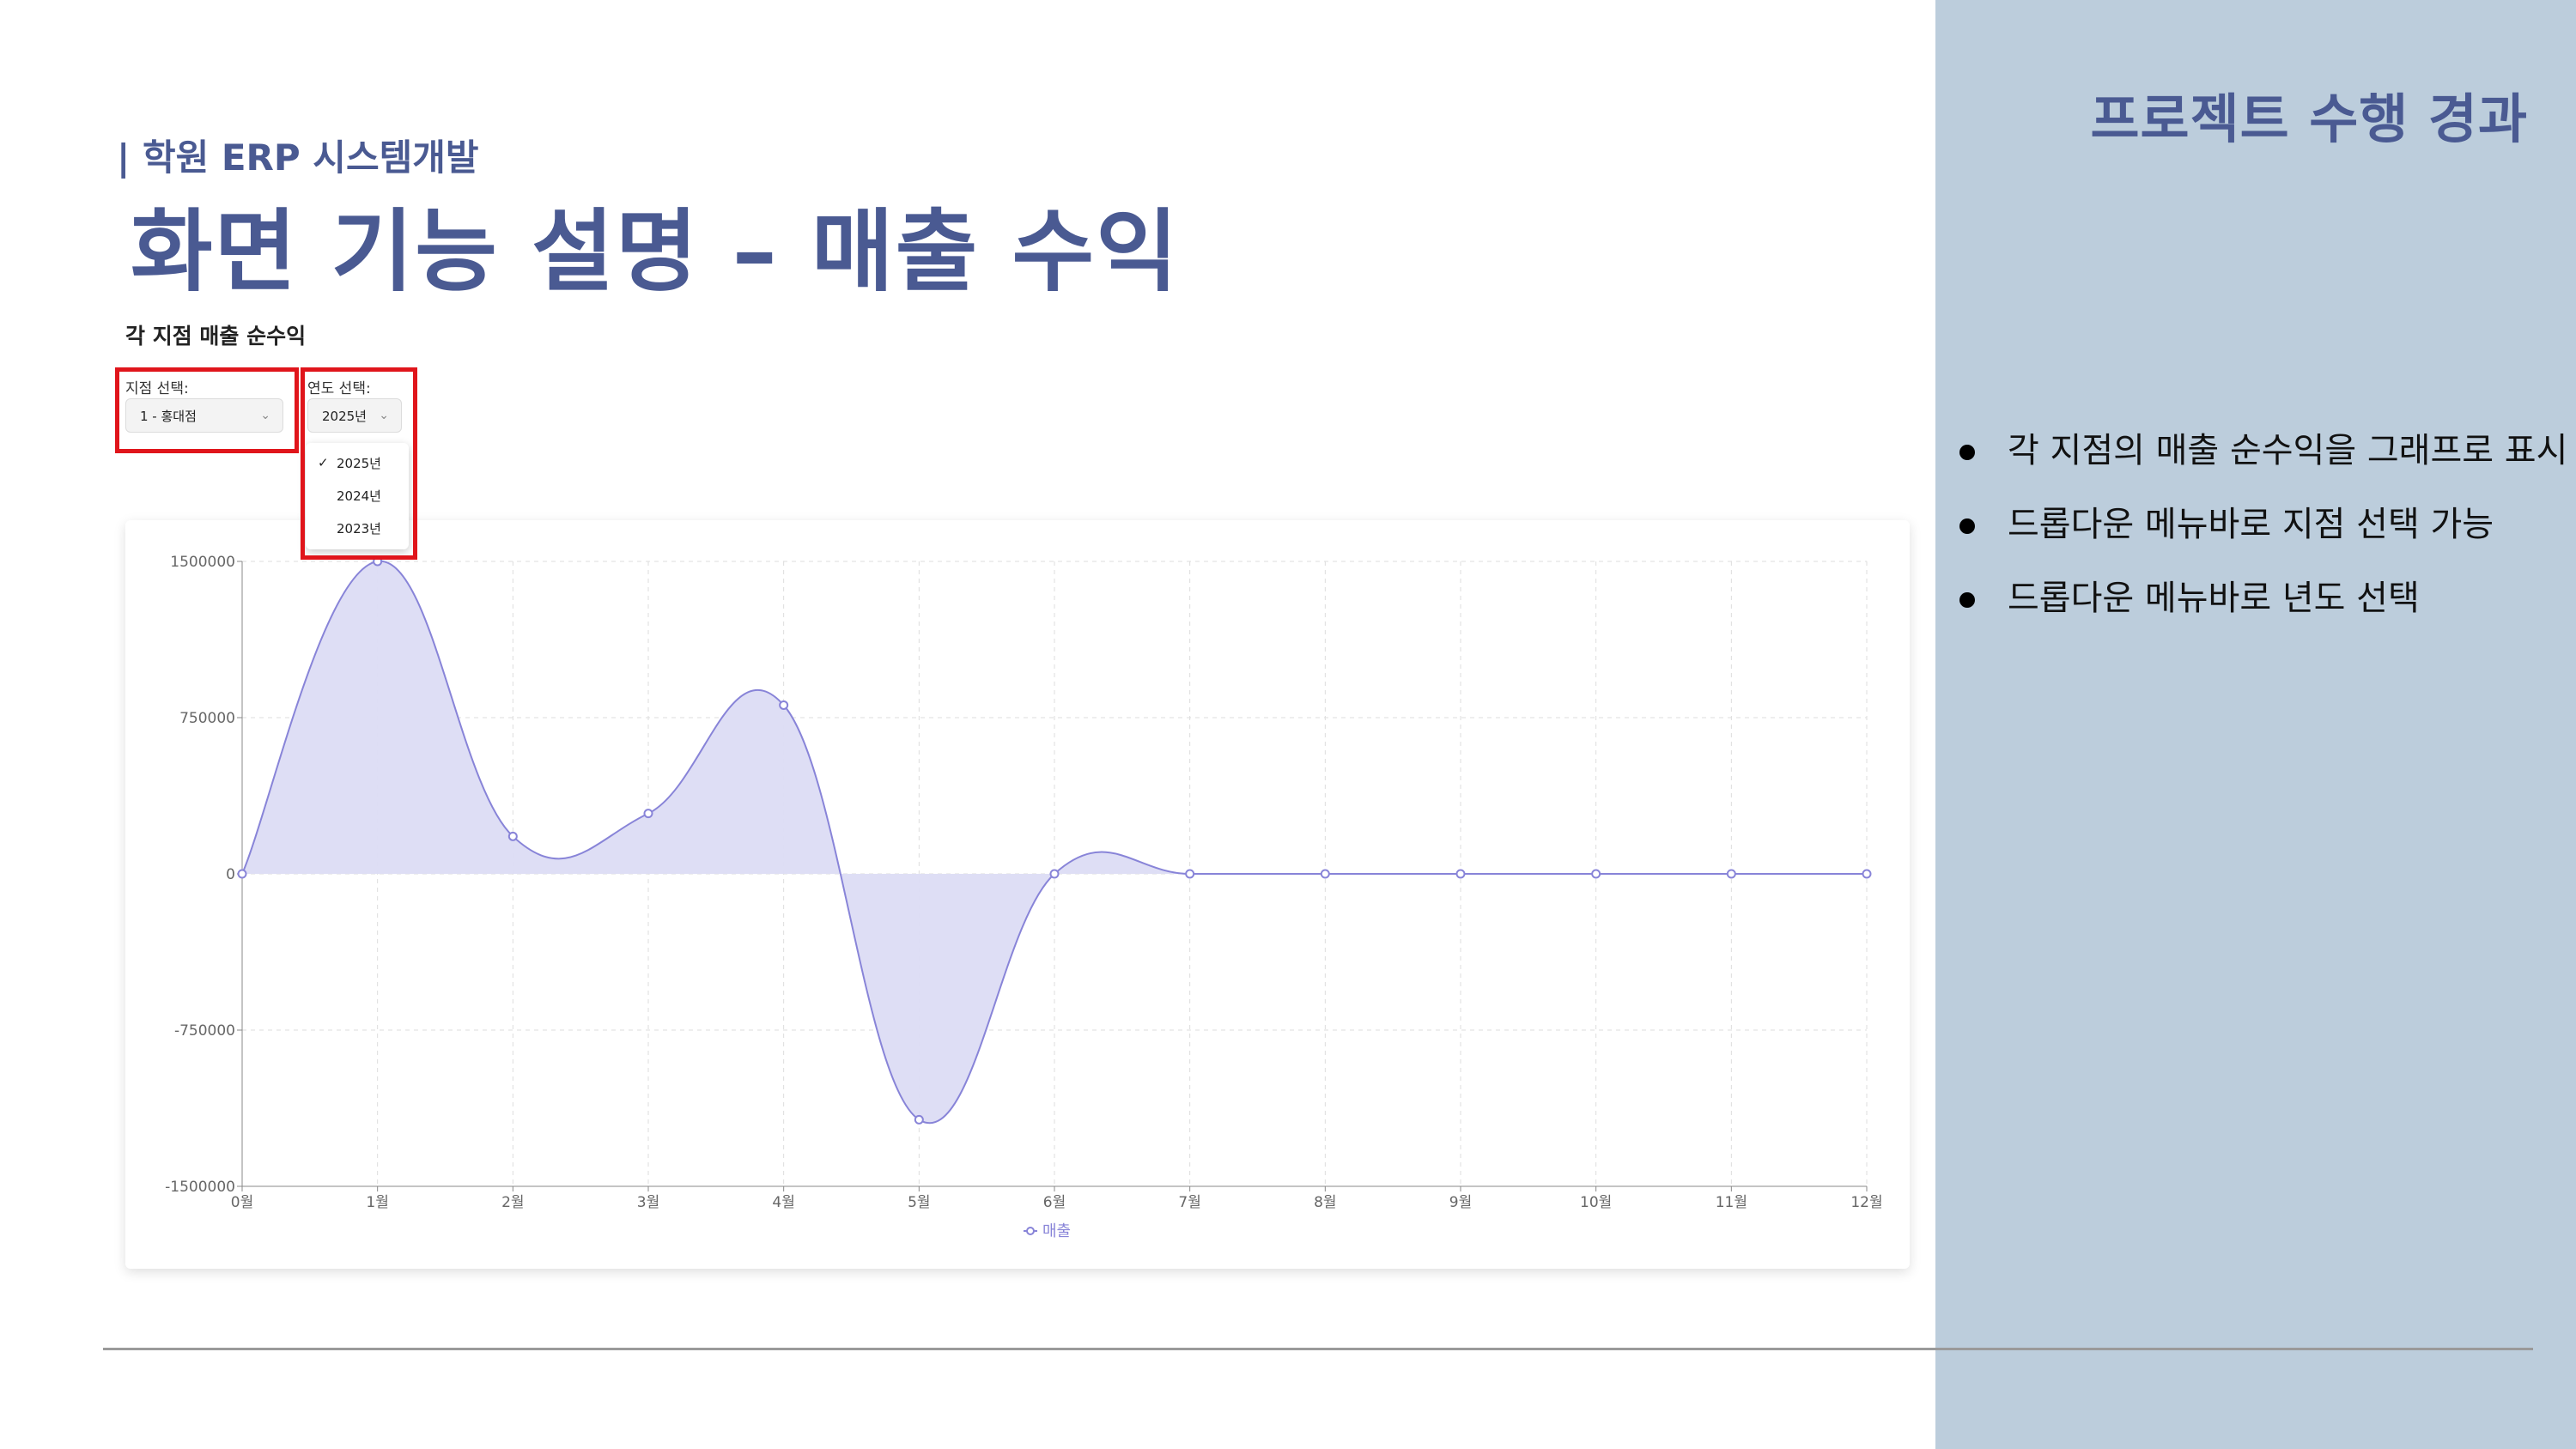 The height and width of the screenshot is (1449, 2576). I want to click on x-tick-label: 11월, so click(1731, 1202).